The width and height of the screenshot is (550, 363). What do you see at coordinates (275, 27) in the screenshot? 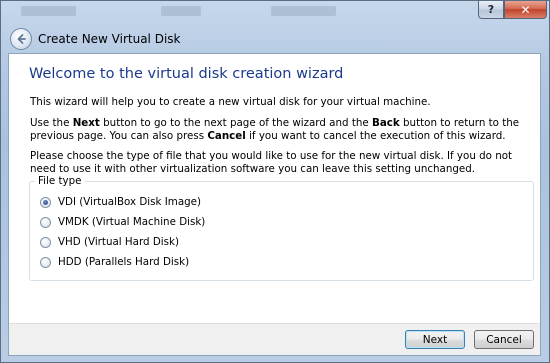
I see `title-bar: ? ✕ Create New Virtual Disk` at bounding box center [275, 27].